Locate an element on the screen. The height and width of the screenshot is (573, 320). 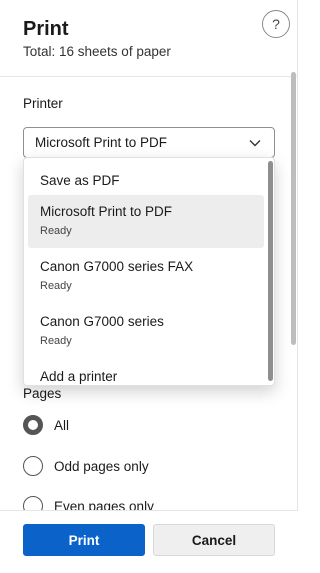
pages-option-label: Odd pages only is located at coordinates (101, 466).